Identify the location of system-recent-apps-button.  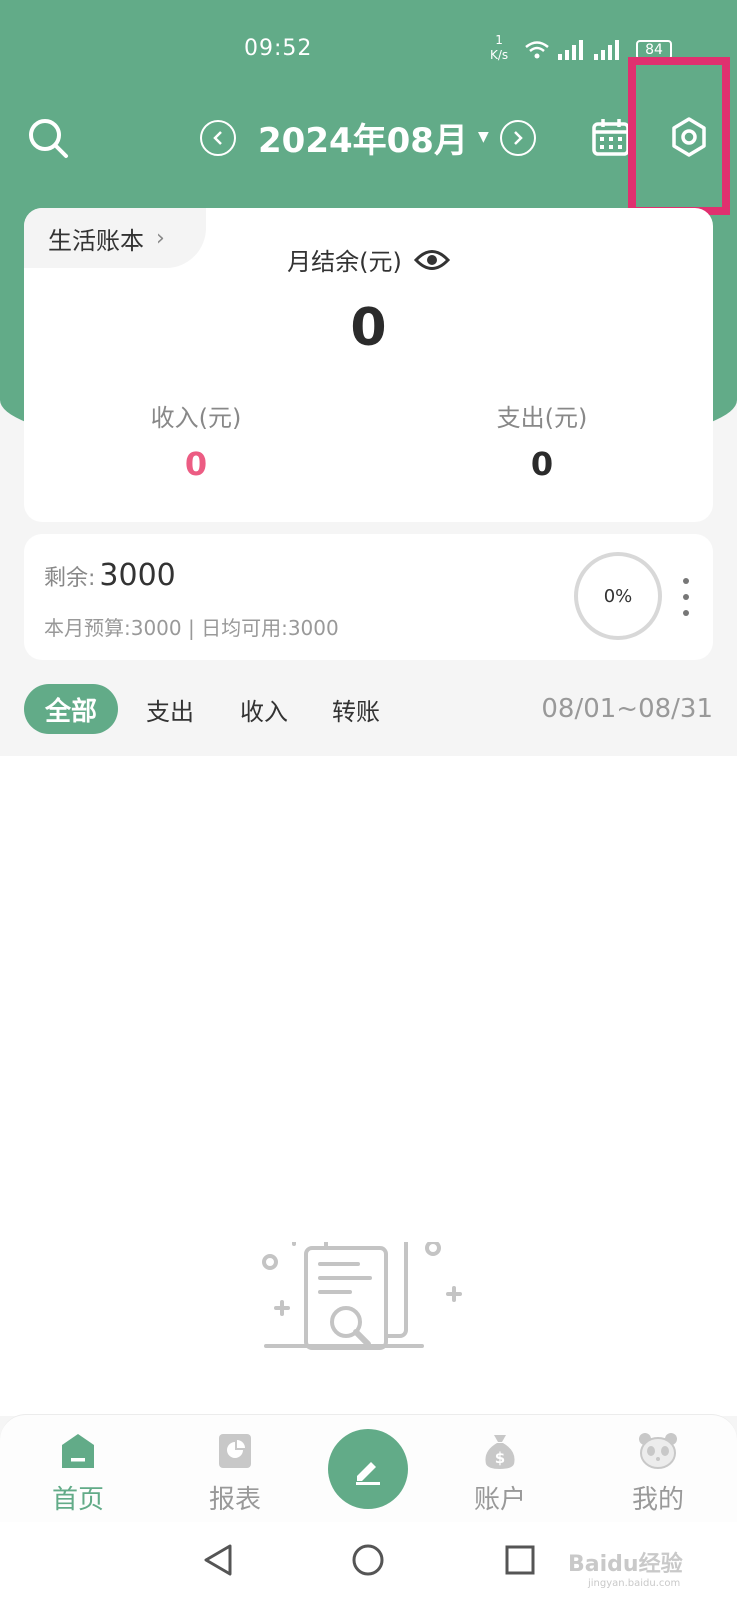
(520, 1560).